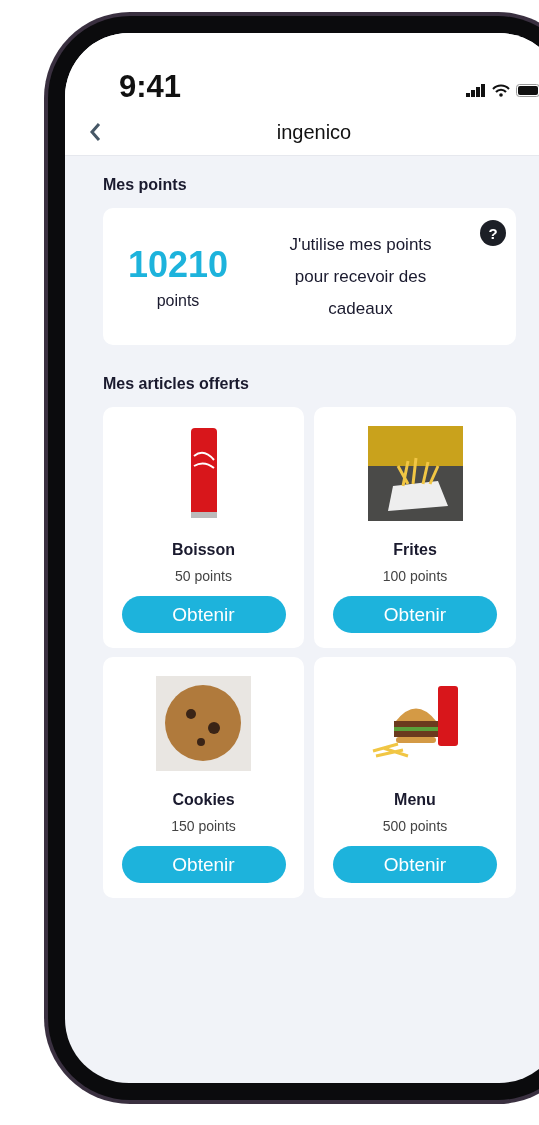 This screenshot has width=539, height=1125. What do you see at coordinates (501, 90) in the screenshot?
I see `wifi-icon` at bounding box center [501, 90].